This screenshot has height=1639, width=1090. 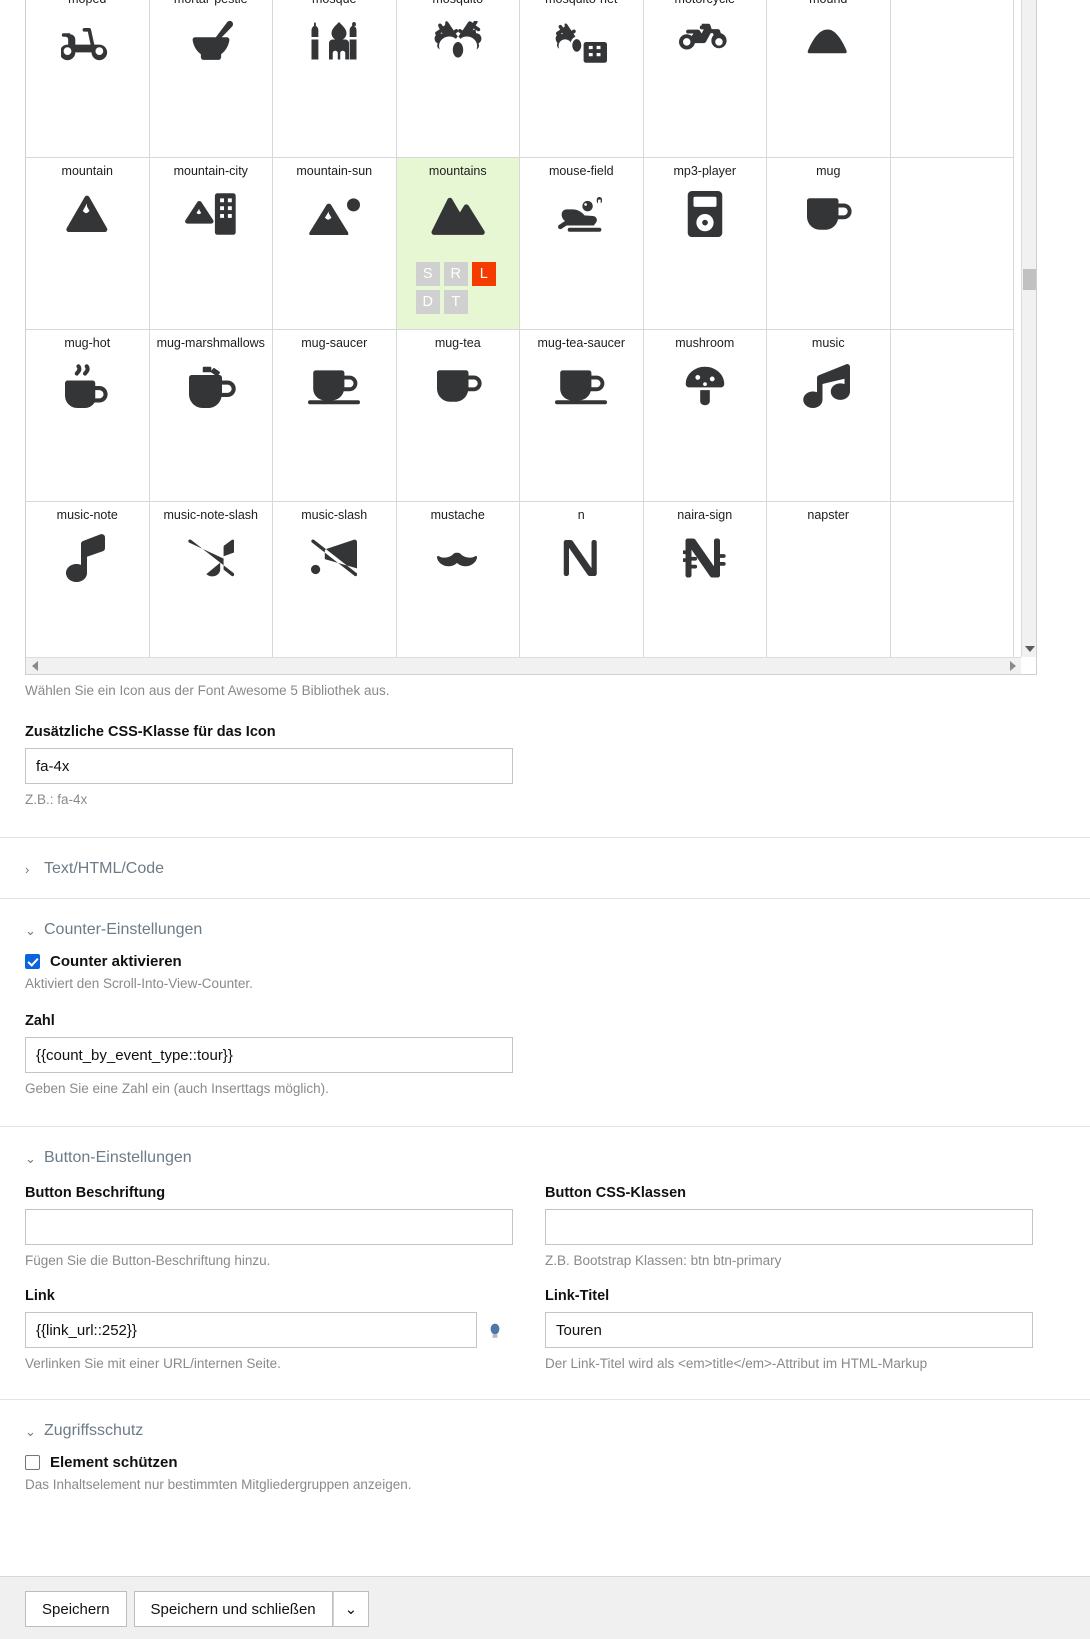 What do you see at coordinates (233, 1609) in the screenshot?
I see `save-and-close-button: Speichern und schließen` at bounding box center [233, 1609].